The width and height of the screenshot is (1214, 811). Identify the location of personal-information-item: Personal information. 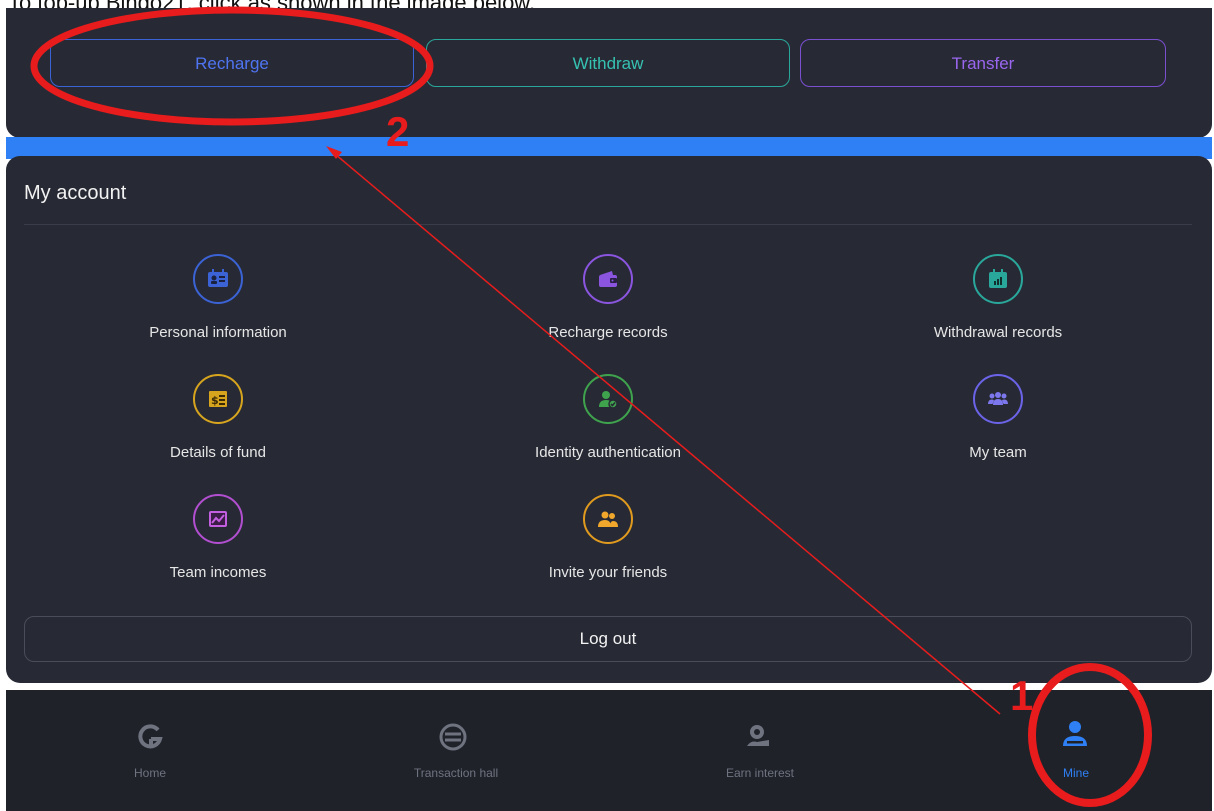
(220, 304).